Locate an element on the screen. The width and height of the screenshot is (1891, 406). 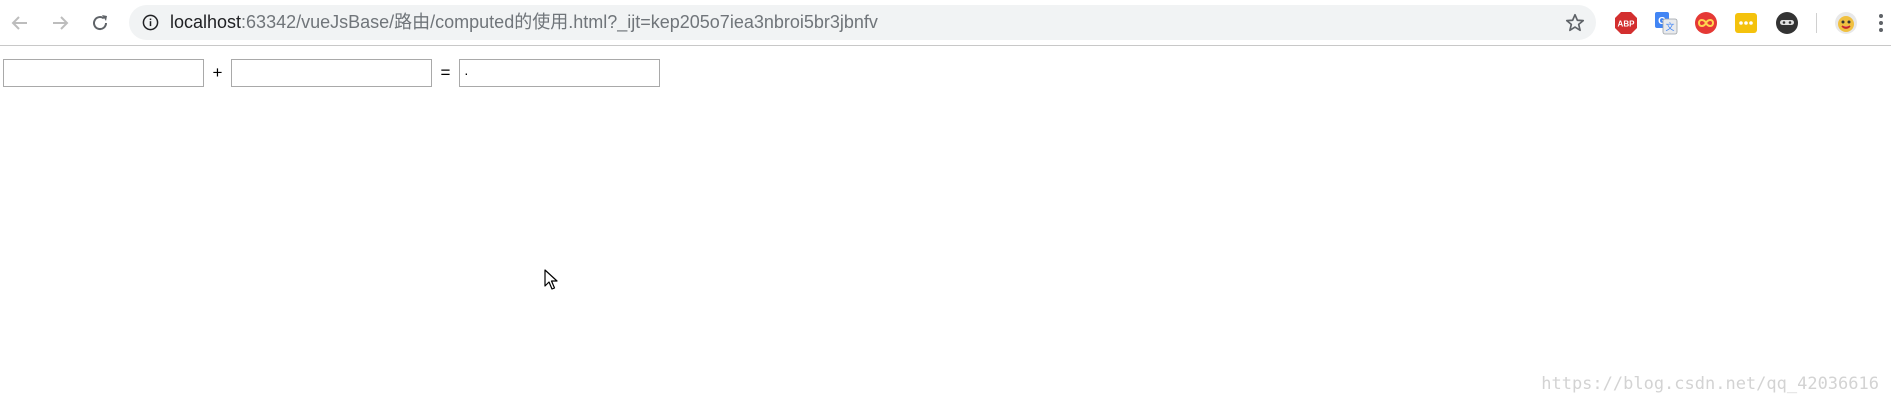
arrow-right-icon is located at coordinates (61, 23).